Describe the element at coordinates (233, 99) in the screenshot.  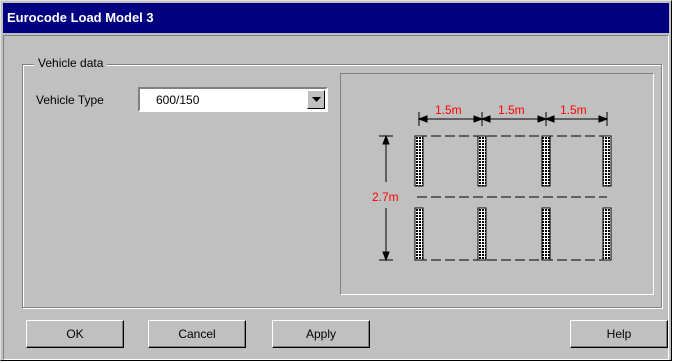
I see `vehicle-type-dropdown: 600/150` at that location.